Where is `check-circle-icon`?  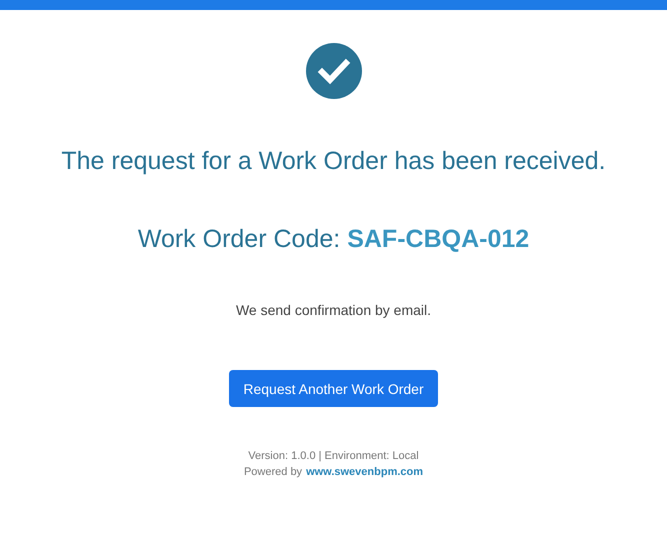
check-circle-icon is located at coordinates (334, 71).